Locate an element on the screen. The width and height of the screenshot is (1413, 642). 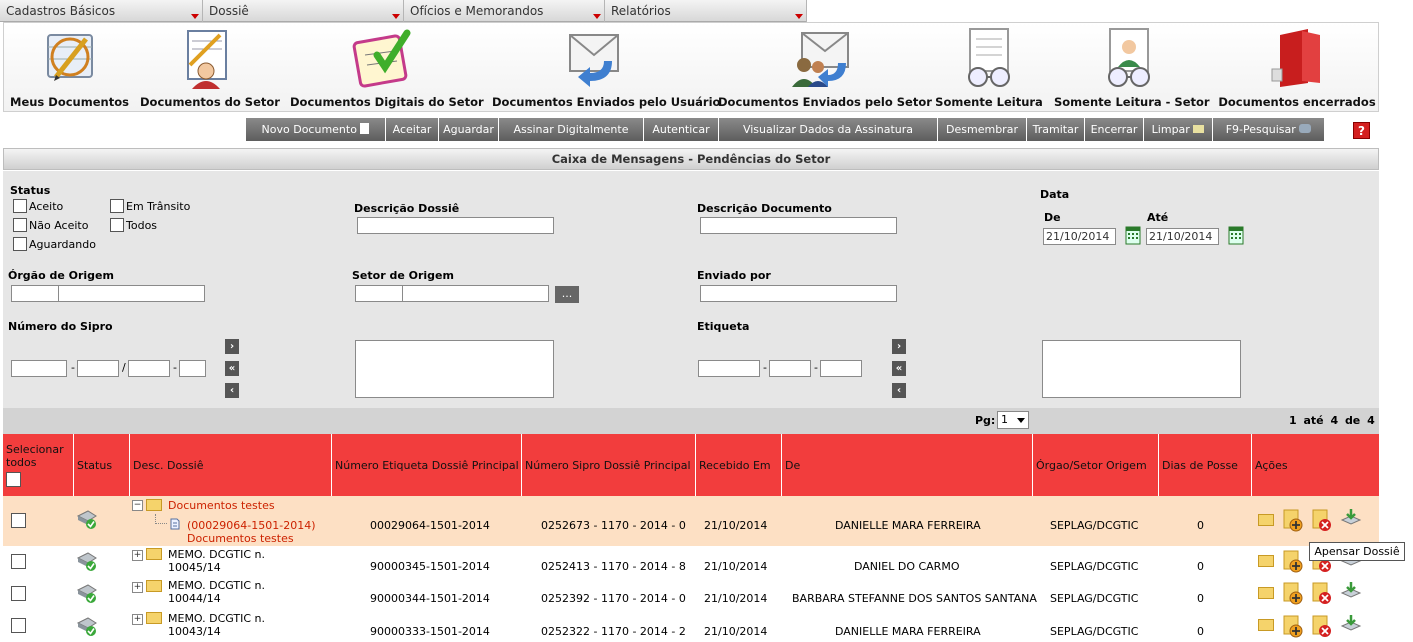
tool-documentos-setor: Documentos do Setor is located at coordinates (210, 67).